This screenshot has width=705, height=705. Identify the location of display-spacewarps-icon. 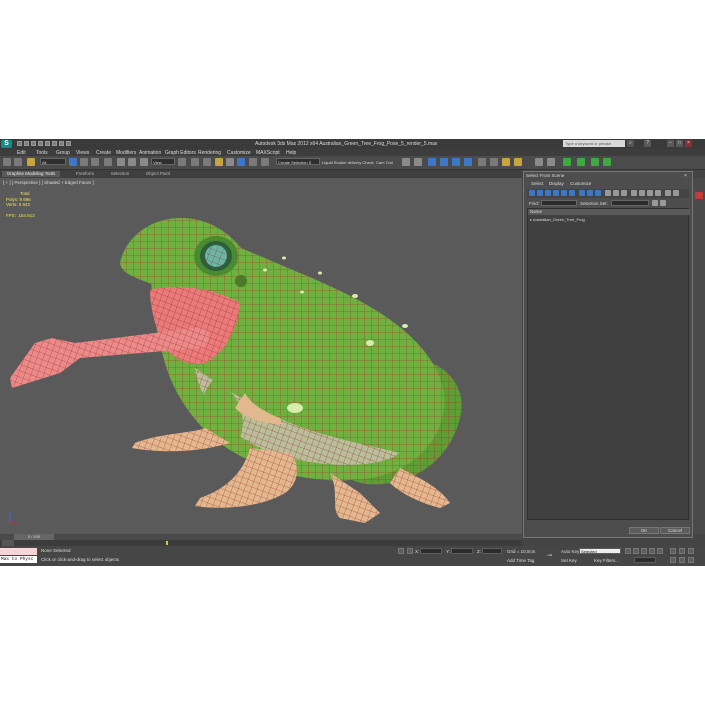
(572, 193).